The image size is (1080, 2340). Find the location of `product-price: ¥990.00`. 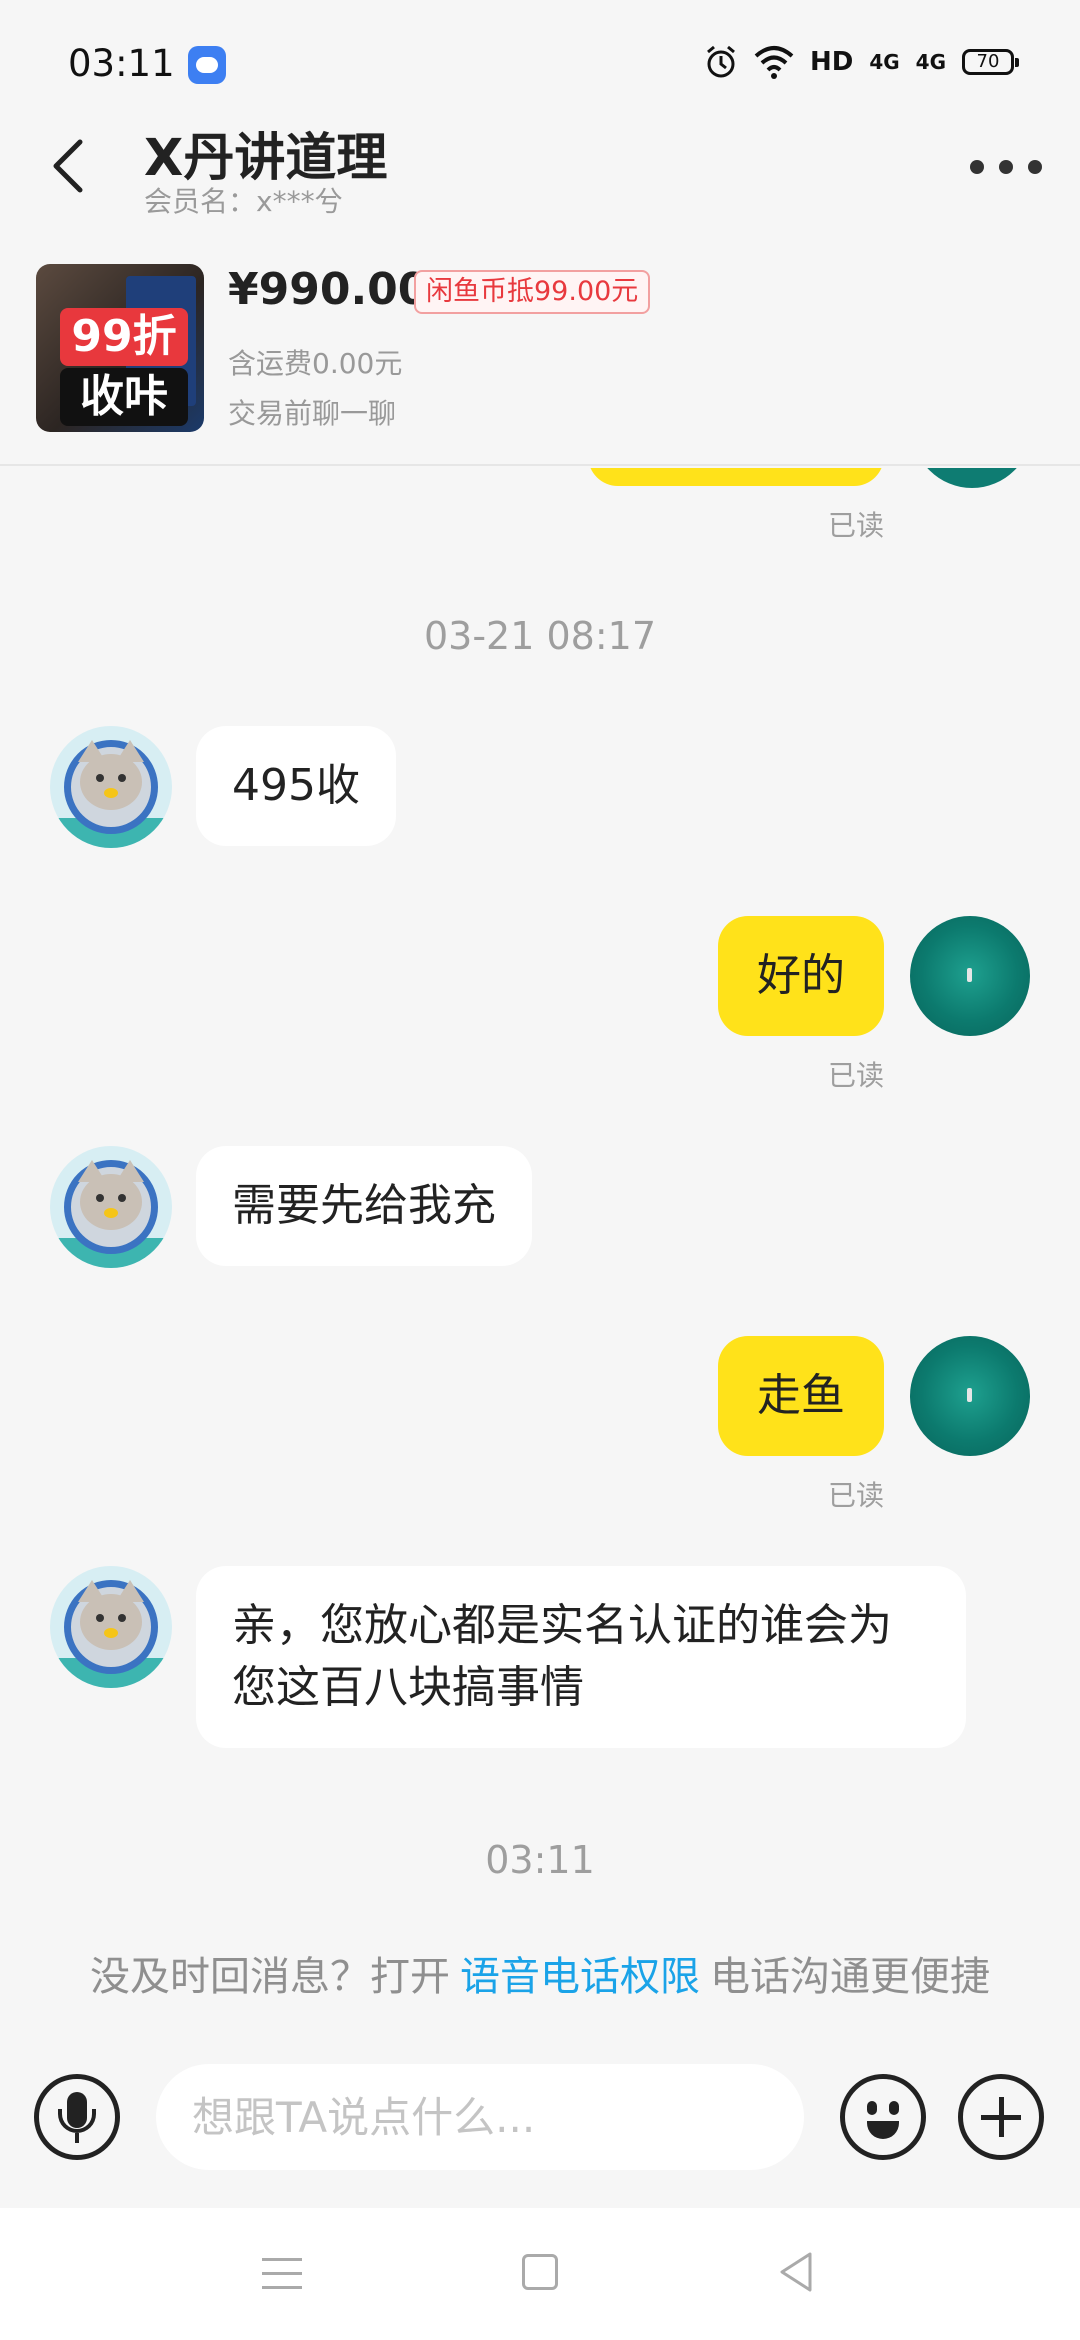

product-price: ¥990.00 is located at coordinates (328, 289).